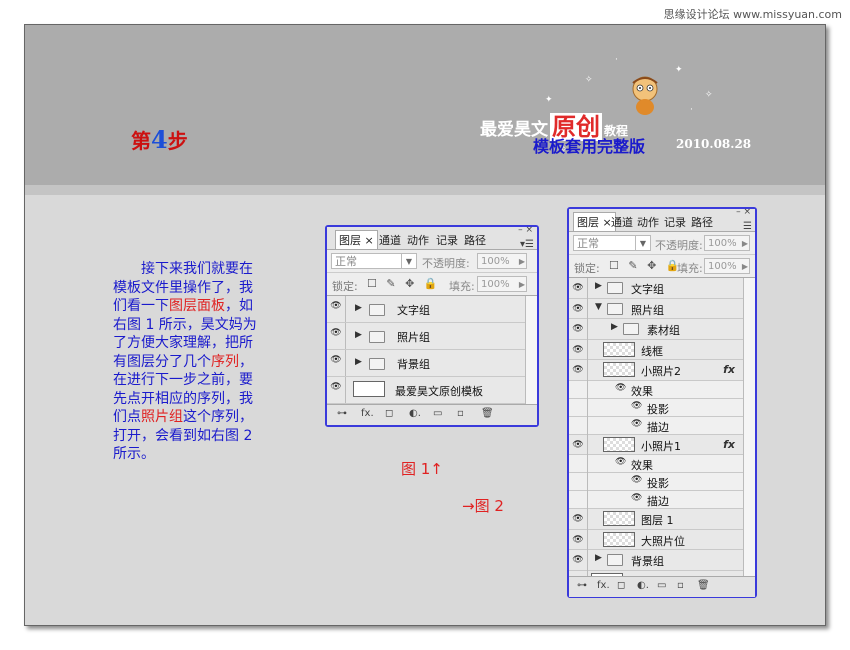 The height and width of the screenshot is (650, 850). Describe the element at coordinates (615, 560) in the screenshot. I see `folder-icon` at that location.